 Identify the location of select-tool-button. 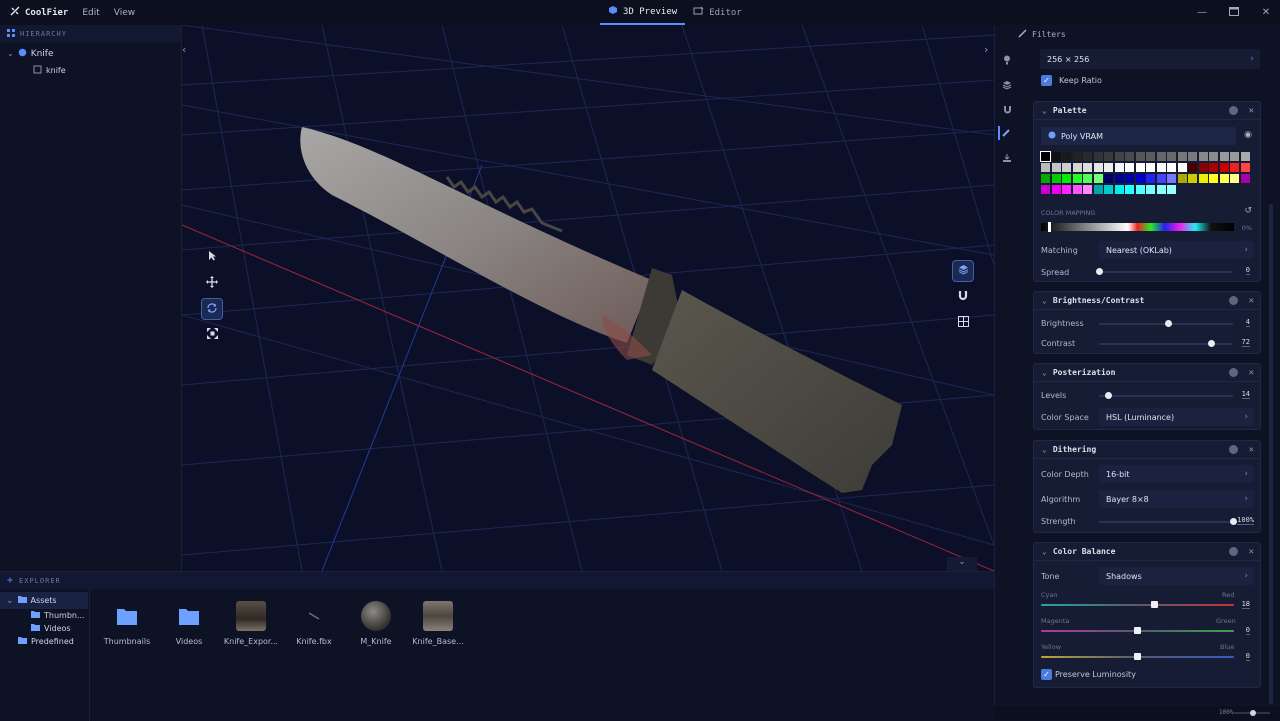
(212, 257).